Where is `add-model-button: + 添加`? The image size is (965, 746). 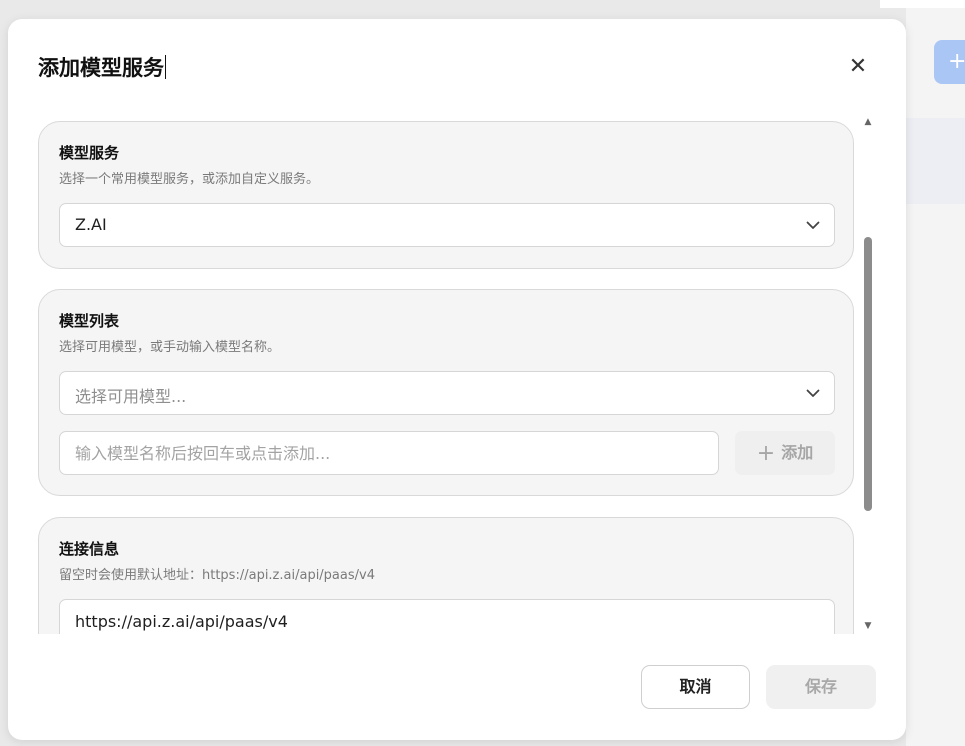 add-model-button: + 添加 is located at coordinates (785, 453).